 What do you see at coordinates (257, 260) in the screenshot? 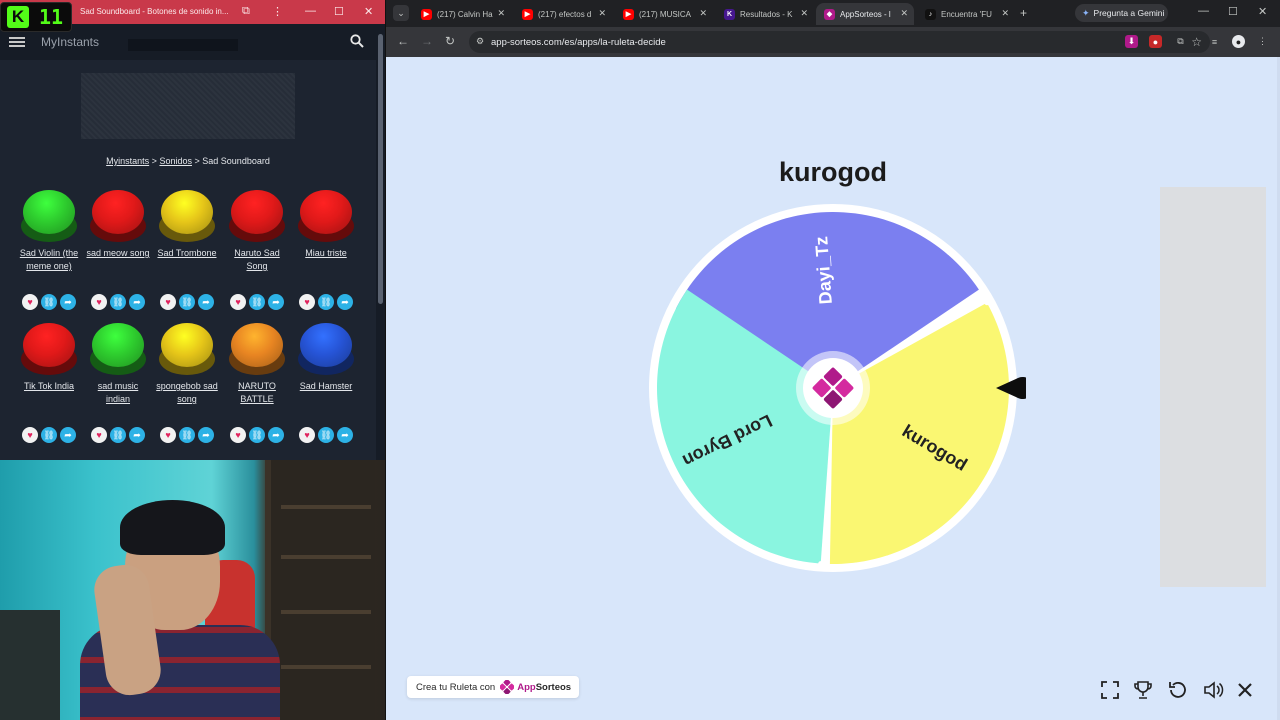
I see `sound-label: Naruto Sad Song` at bounding box center [257, 260].